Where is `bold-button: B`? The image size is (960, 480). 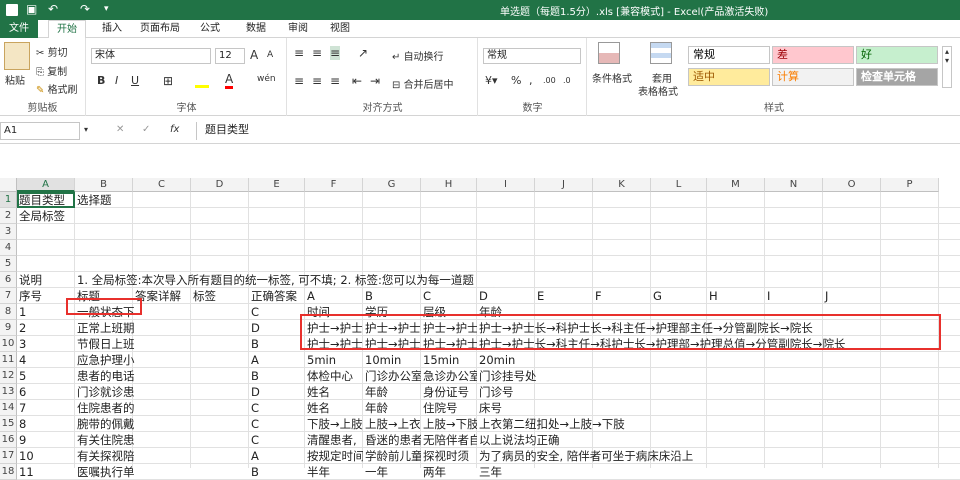 bold-button: B is located at coordinates (101, 80).